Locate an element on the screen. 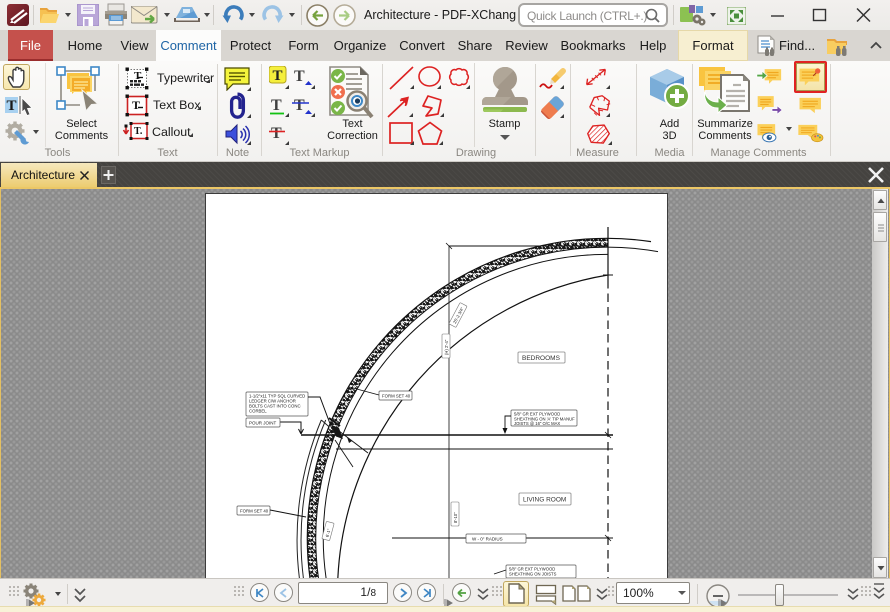  svg-text: 8'-10" is located at coordinates (455, 517).